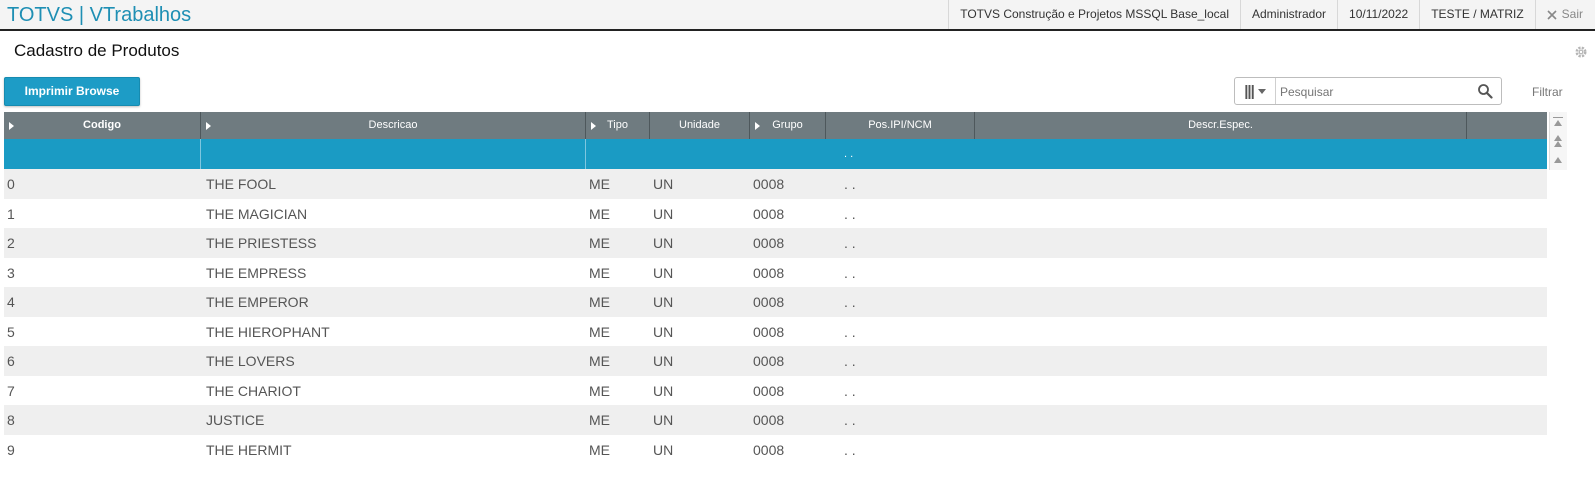  I want to click on scroll-up-icon, so click(1558, 160).